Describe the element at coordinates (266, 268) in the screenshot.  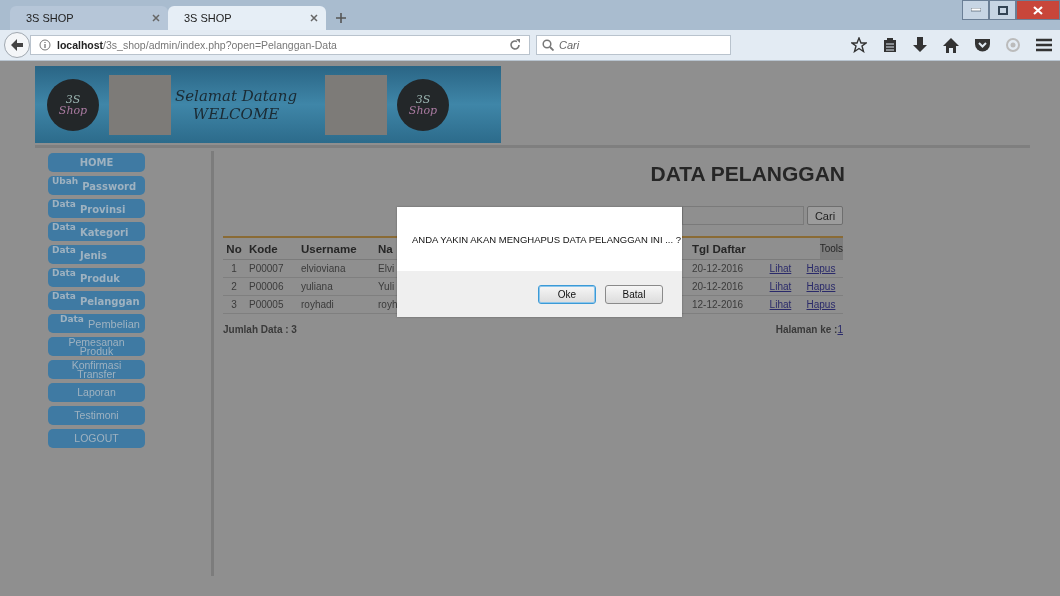
I see `table-cell: P00007` at that location.